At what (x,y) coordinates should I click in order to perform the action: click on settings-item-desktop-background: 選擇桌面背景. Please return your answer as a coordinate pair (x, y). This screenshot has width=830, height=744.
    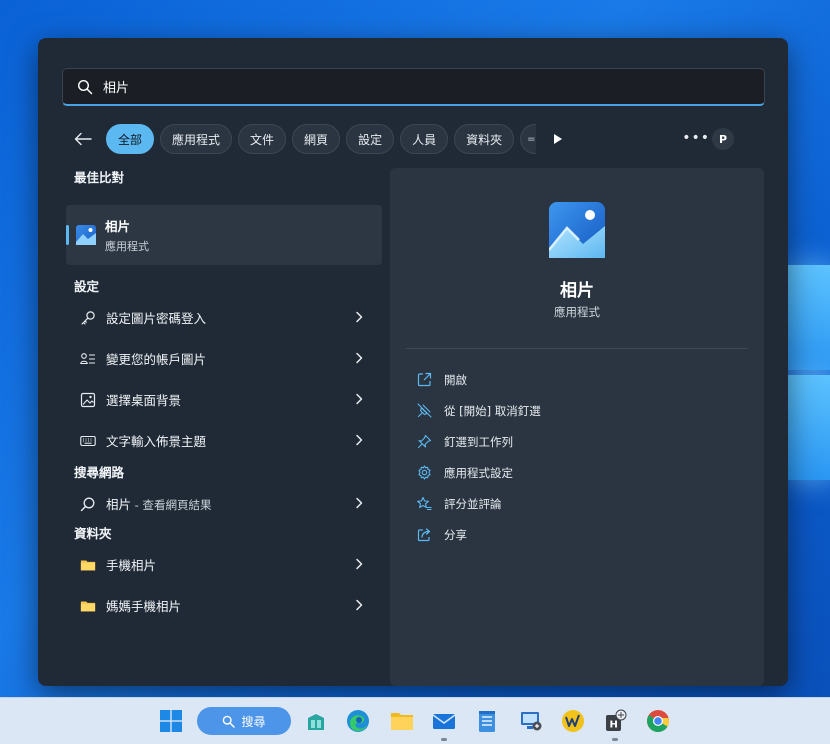
    Looking at the image, I should click on (224, 399).